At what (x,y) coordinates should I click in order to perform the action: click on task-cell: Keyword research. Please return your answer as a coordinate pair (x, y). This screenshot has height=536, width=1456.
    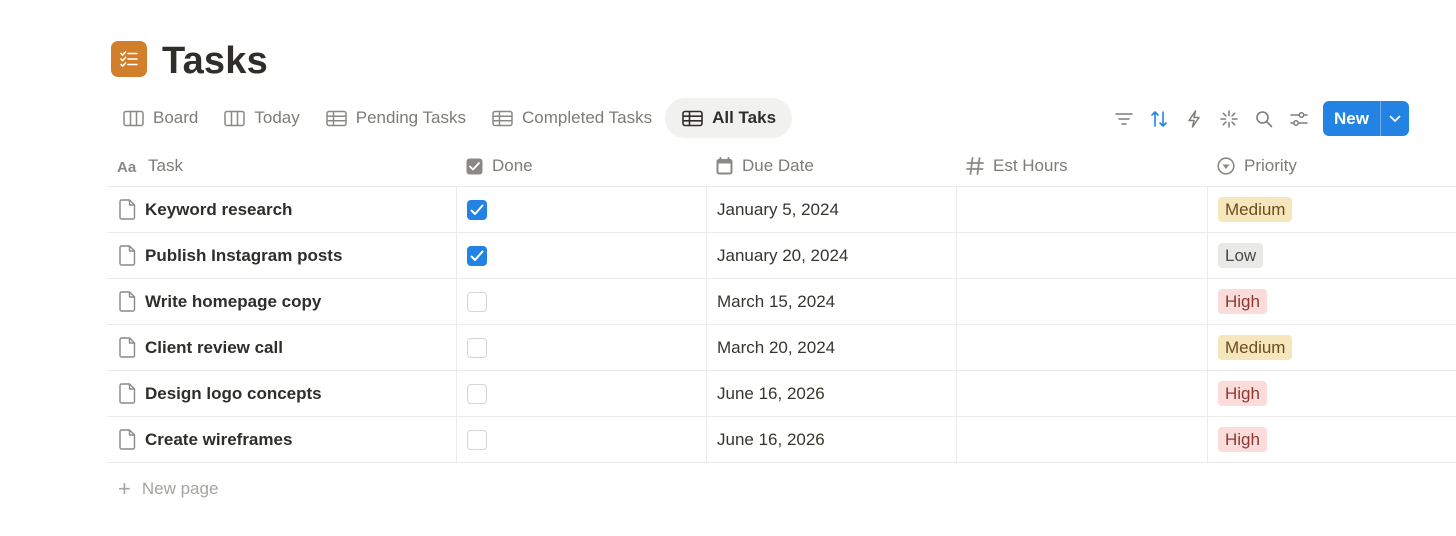
    Looking at the image, I should click on (281, 209).